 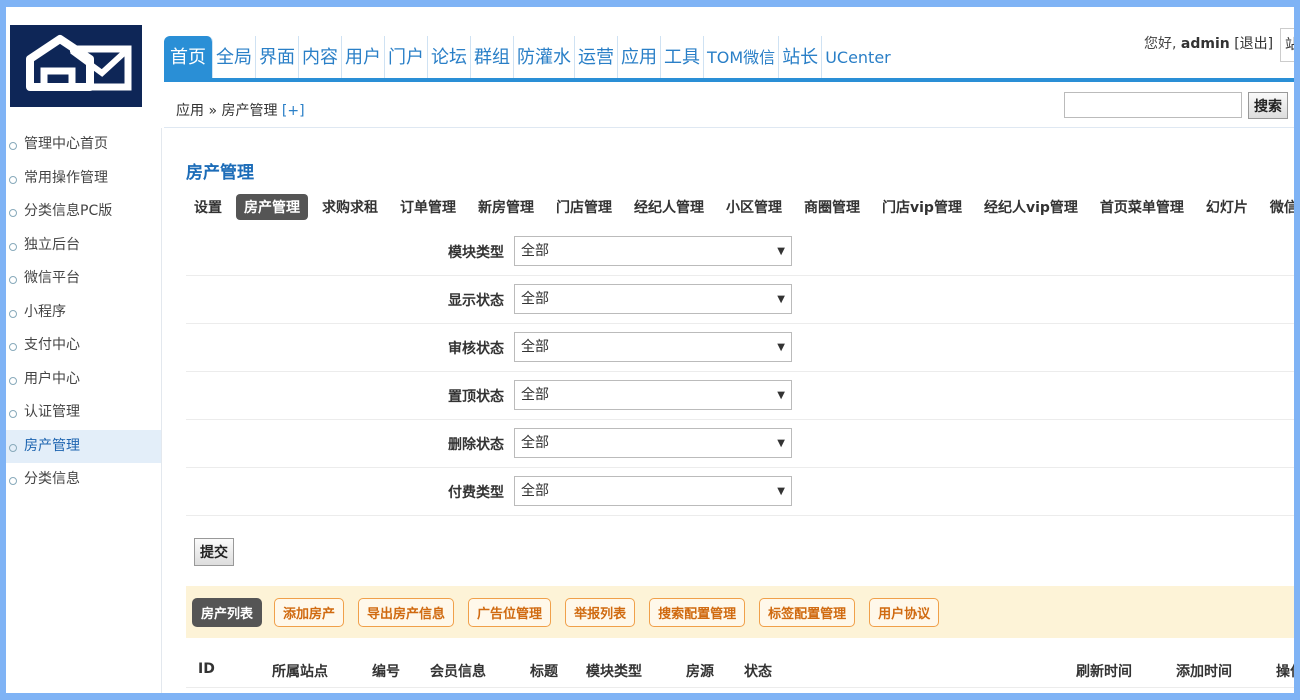 I want to click on search-button: 搜索, so click(x=1268, y=105).